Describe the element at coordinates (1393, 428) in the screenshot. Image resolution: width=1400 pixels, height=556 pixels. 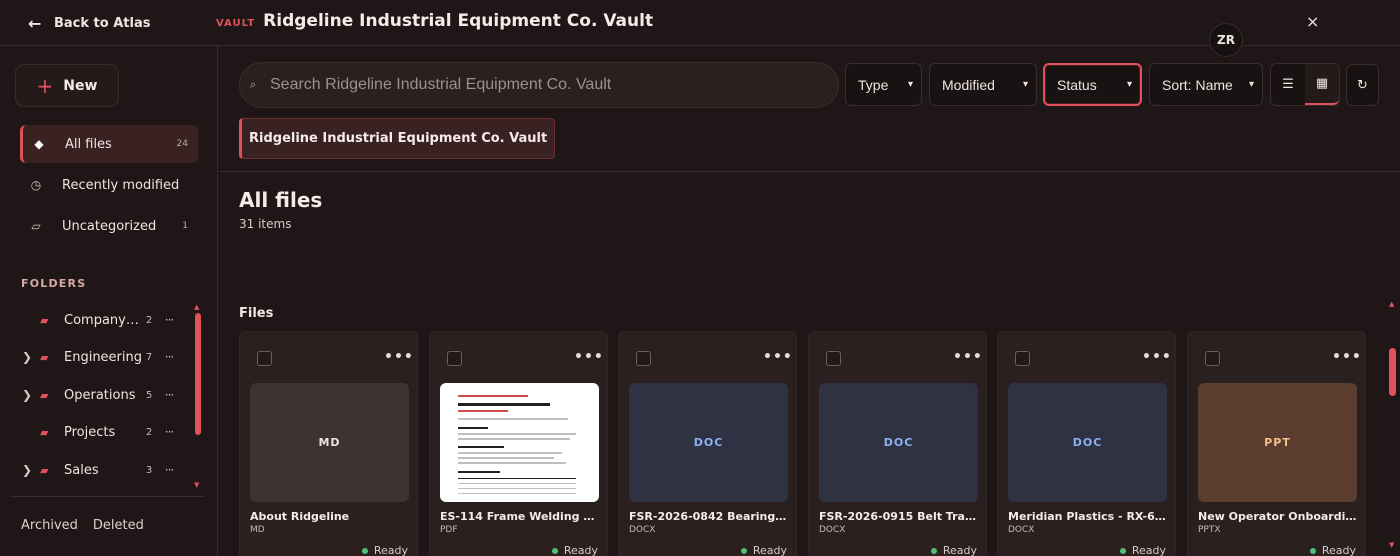
I see `main-scrollbar: ▲ ▼` at that location.